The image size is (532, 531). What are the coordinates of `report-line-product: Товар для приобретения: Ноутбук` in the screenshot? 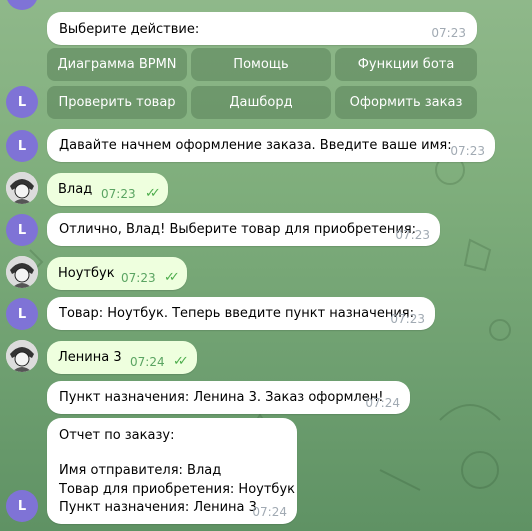 It's located at (177, 489).